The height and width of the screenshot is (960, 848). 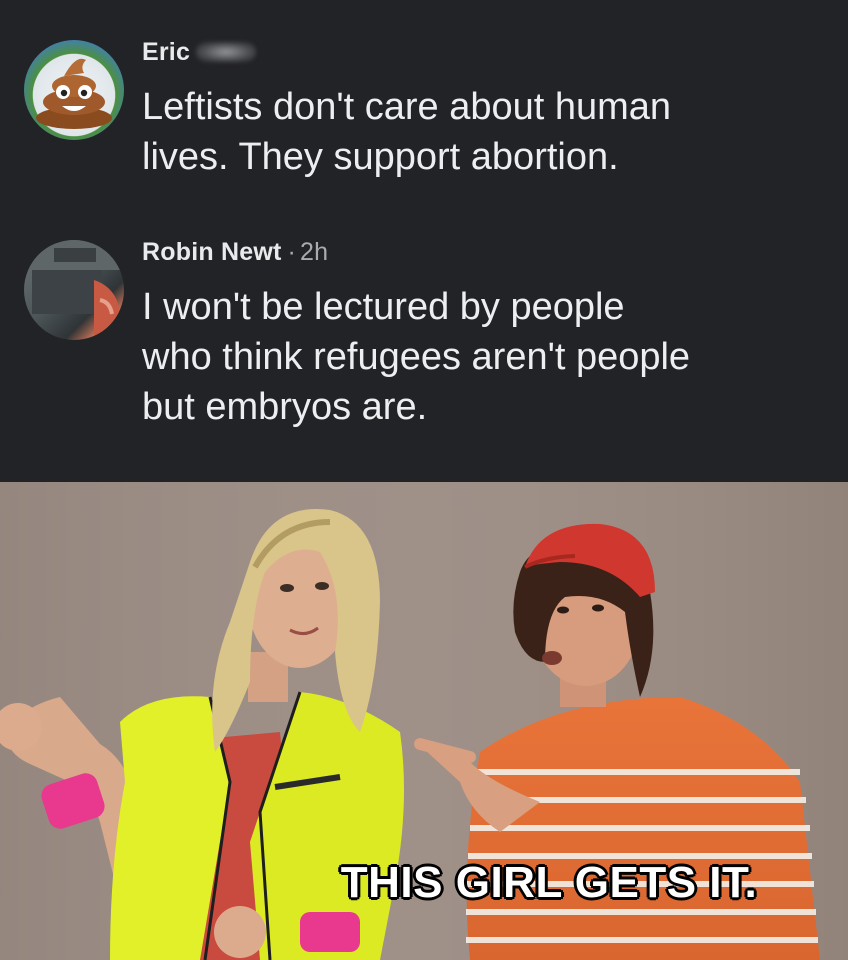 I want to click on author-name: Eric, so click(x=166, y=52).